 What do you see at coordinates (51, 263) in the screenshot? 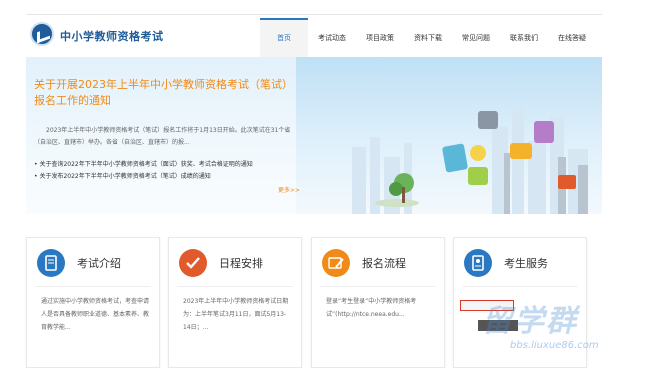
I see `document-icon` at bounding box center [51, 263].